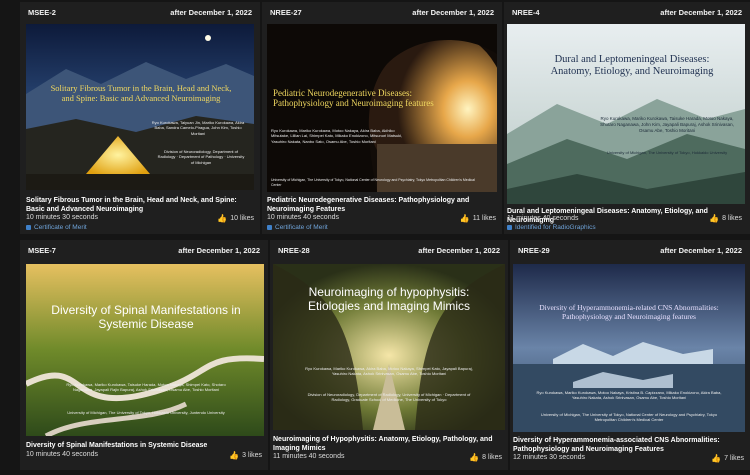  I want to click on poster-code: NREE-4, so click(526, 12).